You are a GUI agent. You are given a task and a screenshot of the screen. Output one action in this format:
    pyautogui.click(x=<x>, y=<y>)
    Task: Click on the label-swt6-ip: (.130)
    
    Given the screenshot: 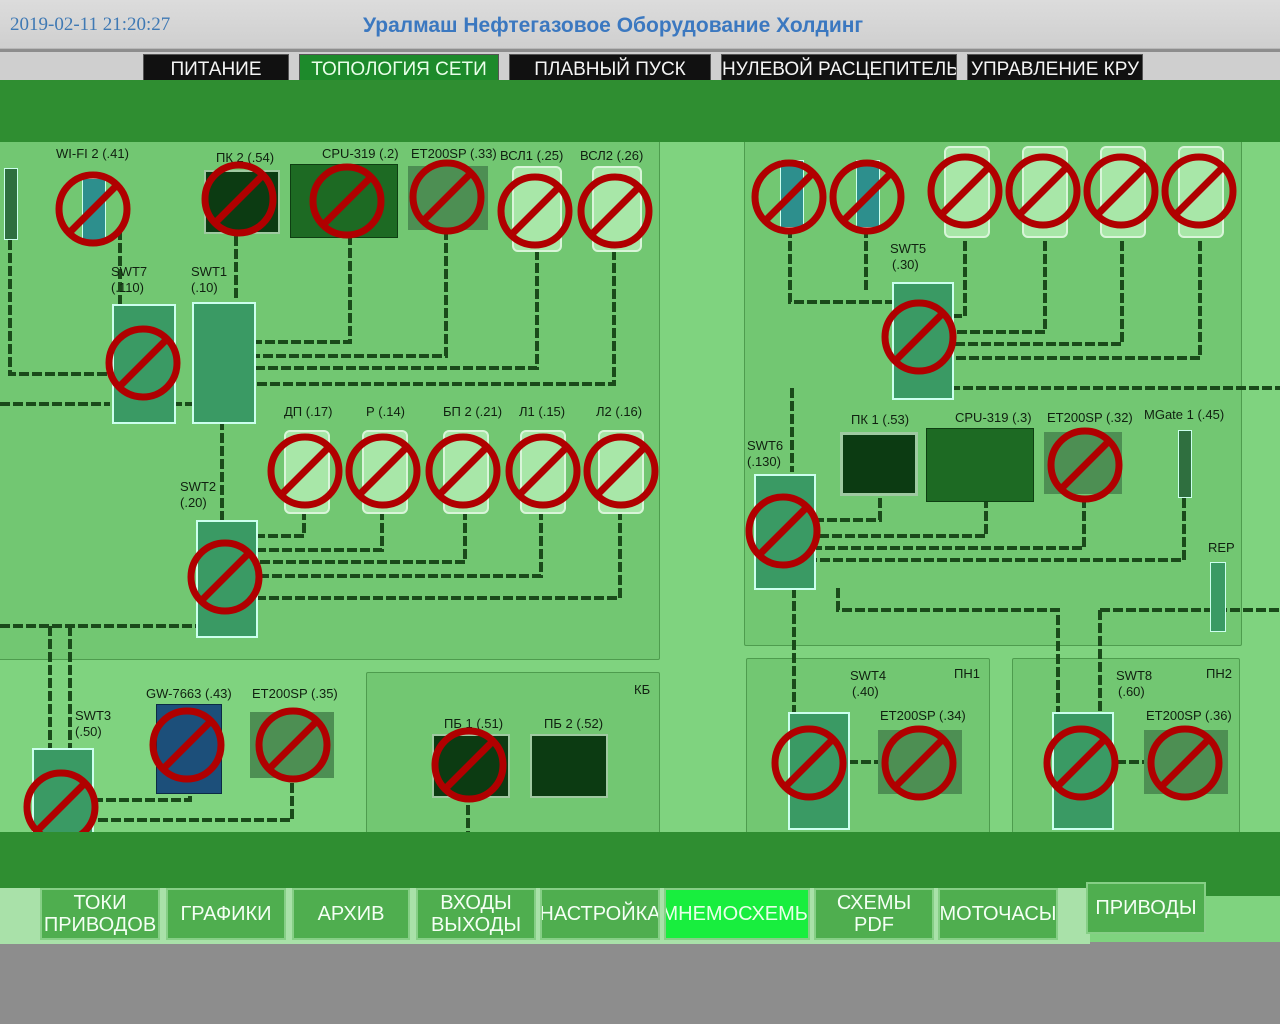 What is the action you would take?
    pyautogui.click(x=764, y=461)
    